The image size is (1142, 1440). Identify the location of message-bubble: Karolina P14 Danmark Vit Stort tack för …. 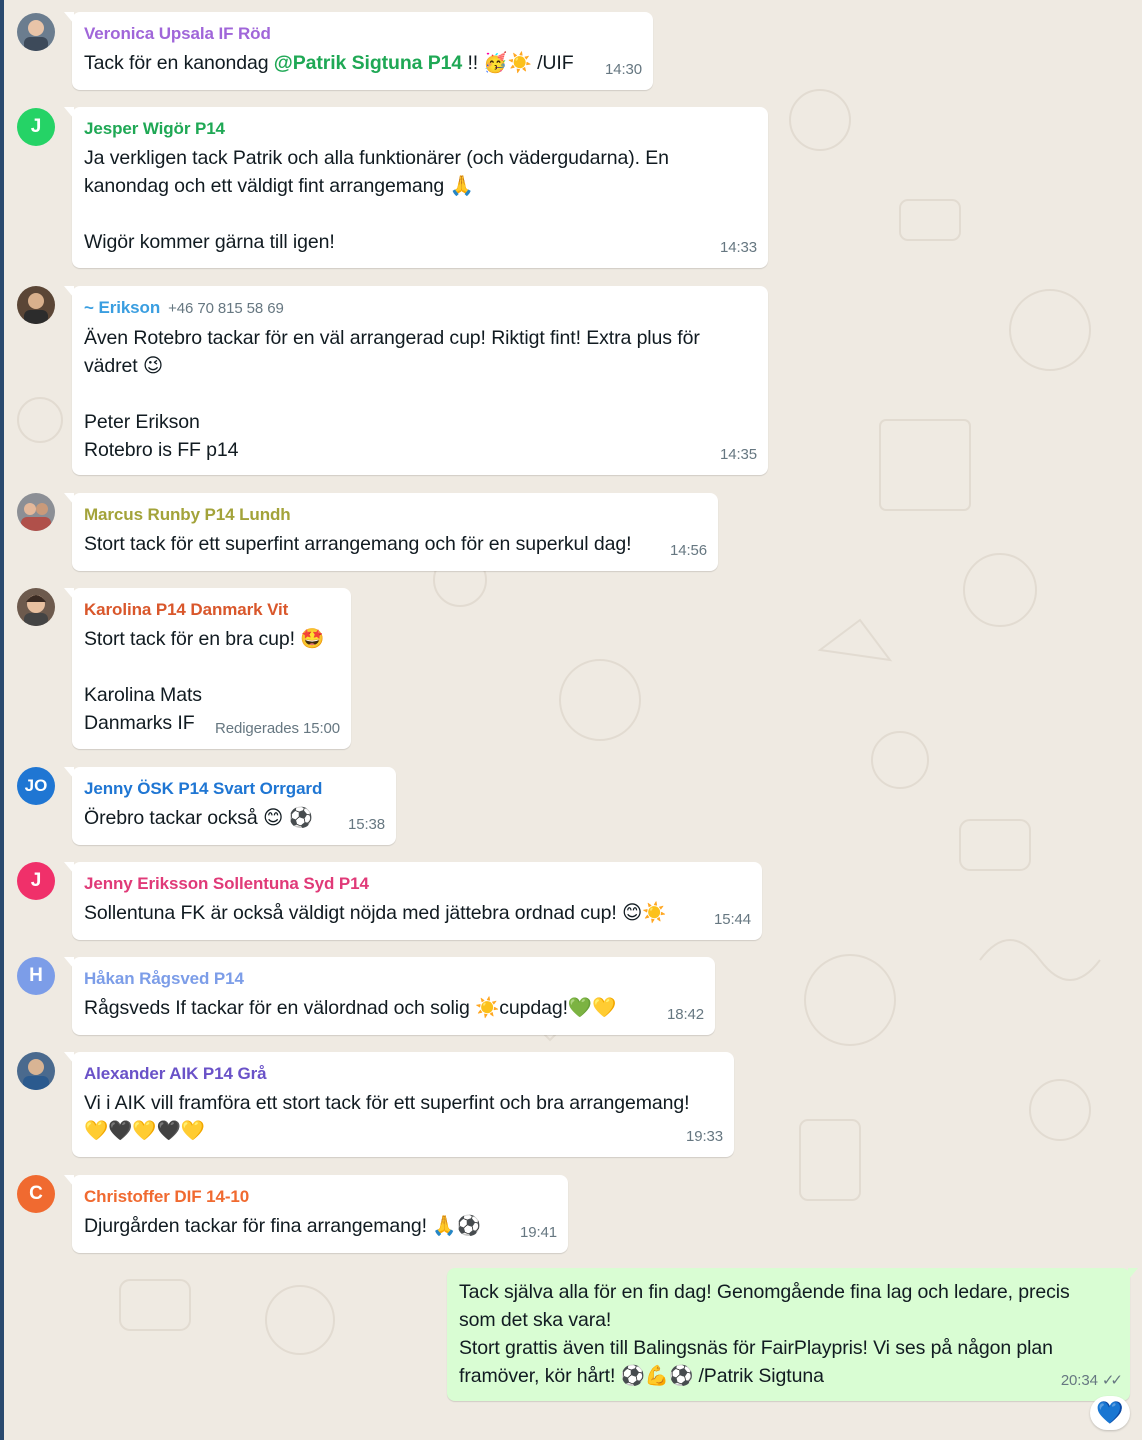
(207, 668).